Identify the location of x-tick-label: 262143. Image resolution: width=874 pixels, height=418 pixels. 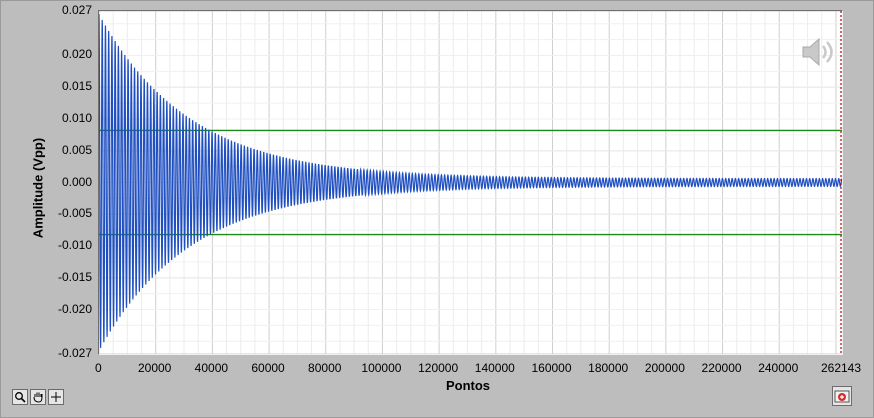
(841, 368).